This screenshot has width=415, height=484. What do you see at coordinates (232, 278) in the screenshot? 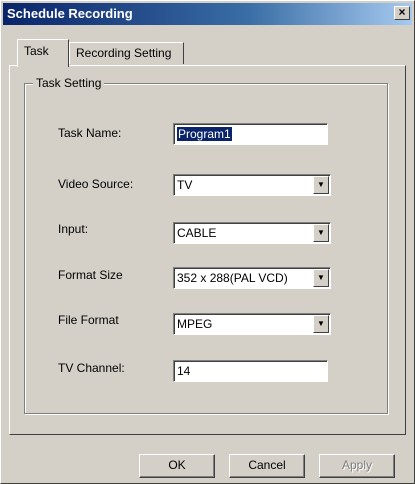
I see `format-size-value: 352 x 288(PAL VCD)` at bounding box center [232, 278].